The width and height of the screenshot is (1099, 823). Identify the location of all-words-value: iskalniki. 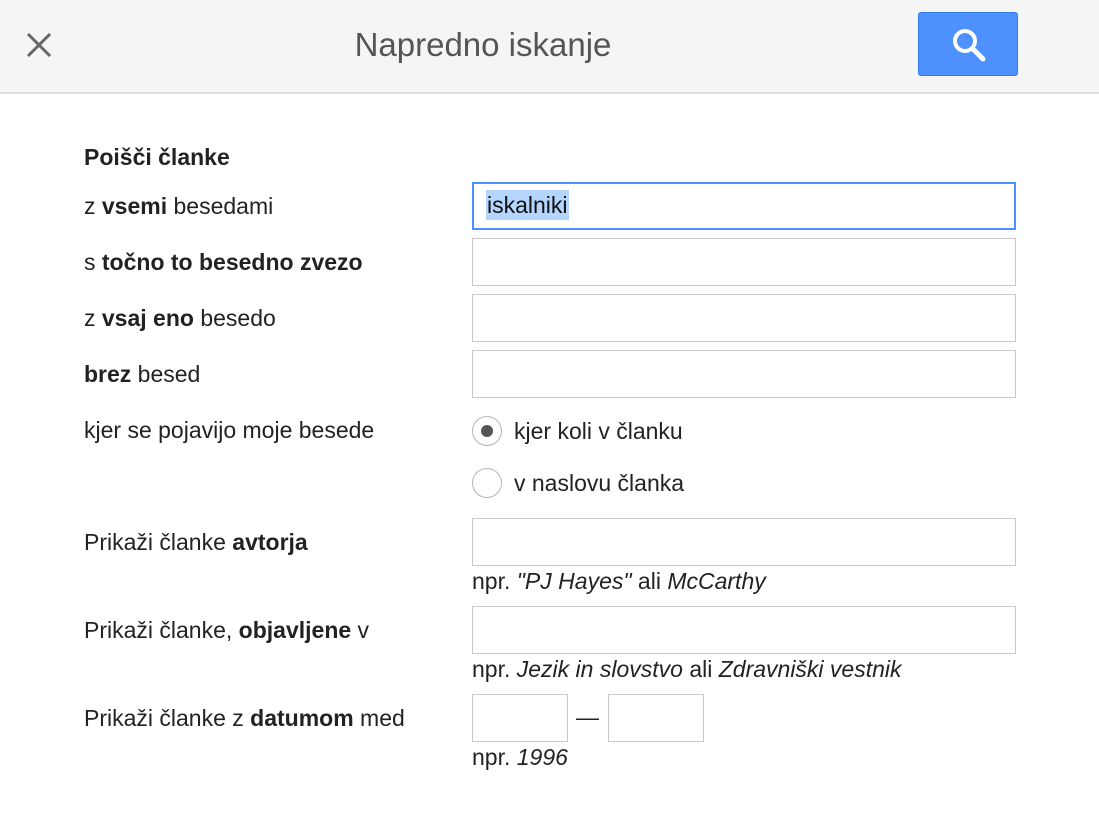
(527, 205).